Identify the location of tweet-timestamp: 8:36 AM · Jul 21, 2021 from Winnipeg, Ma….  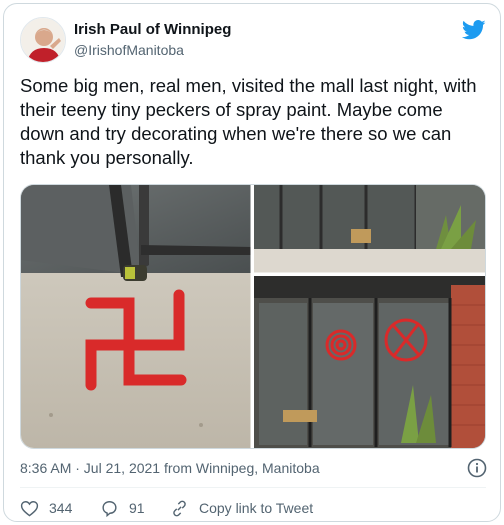
(170, 468).